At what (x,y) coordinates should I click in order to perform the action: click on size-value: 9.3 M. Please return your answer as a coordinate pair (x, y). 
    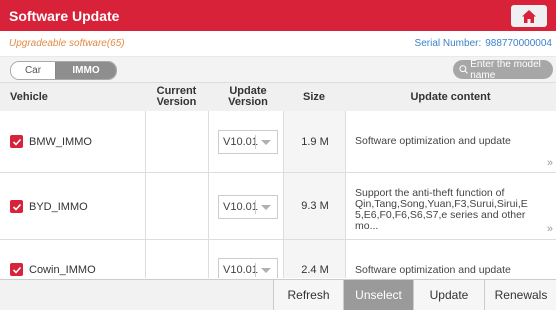
    Looking at the image, I should click on (315, 206).